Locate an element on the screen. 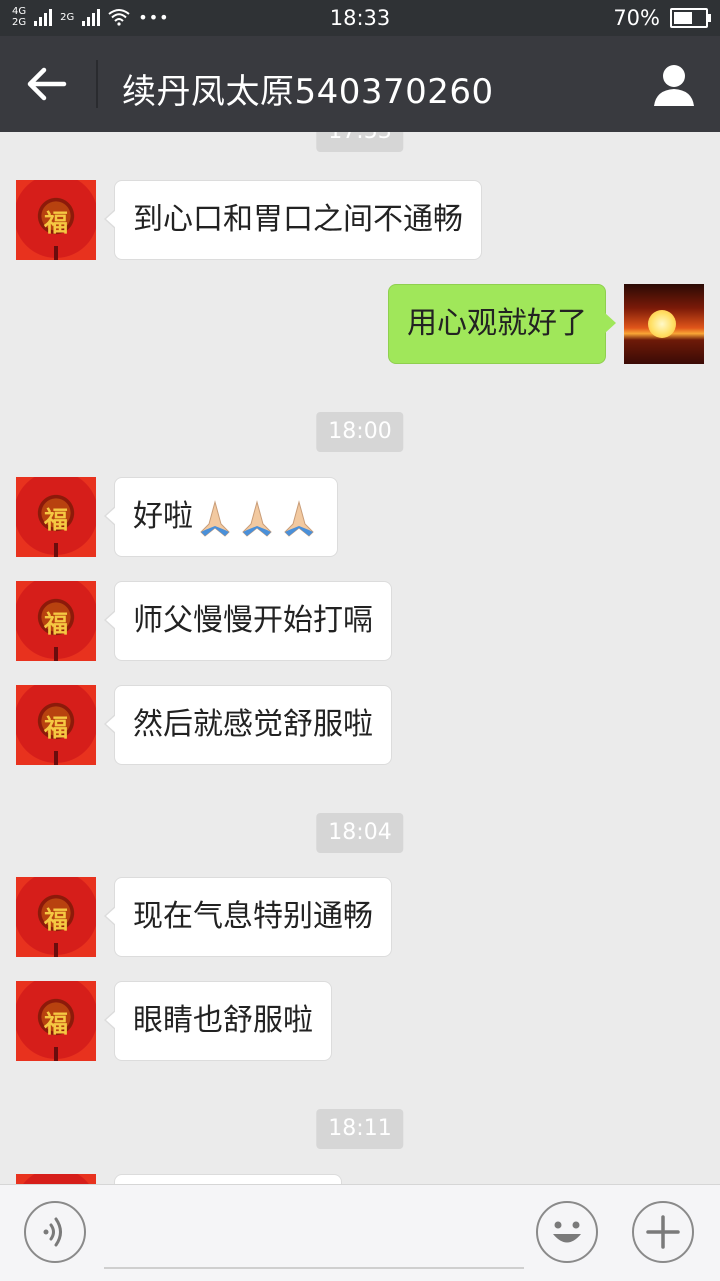  message-text: 眼睛也舒服啦 is located at coordinates (223, 1020).